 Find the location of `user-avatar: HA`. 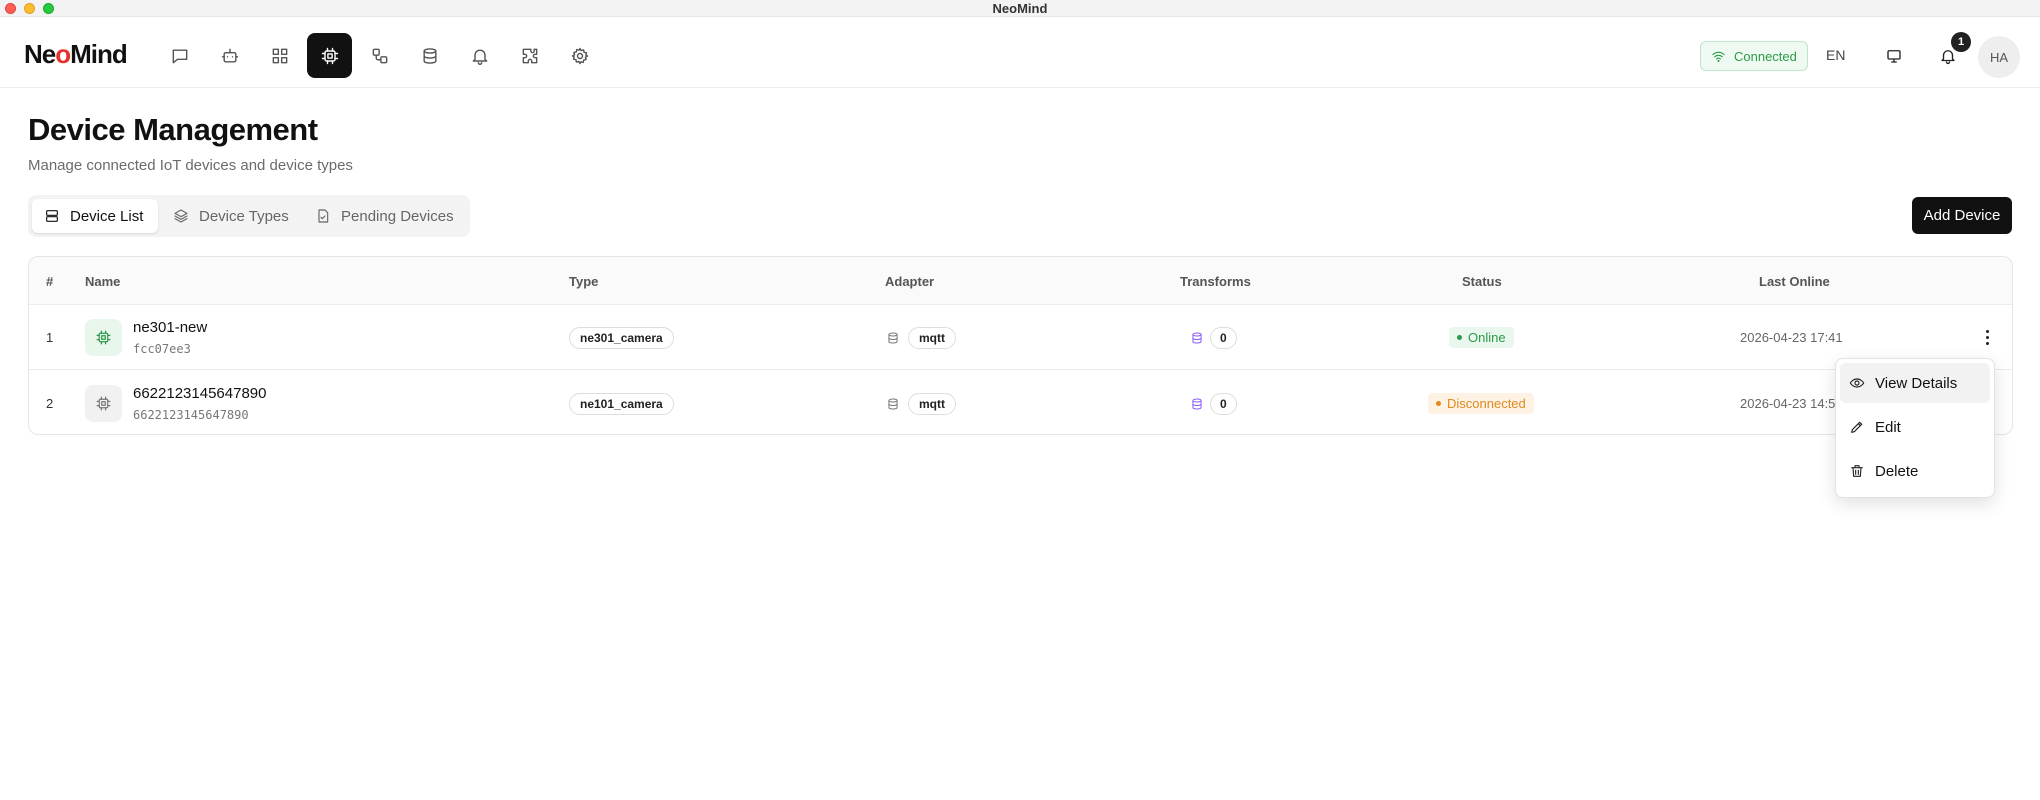

user-avatar: HA is located at coordinates (1999, 57).